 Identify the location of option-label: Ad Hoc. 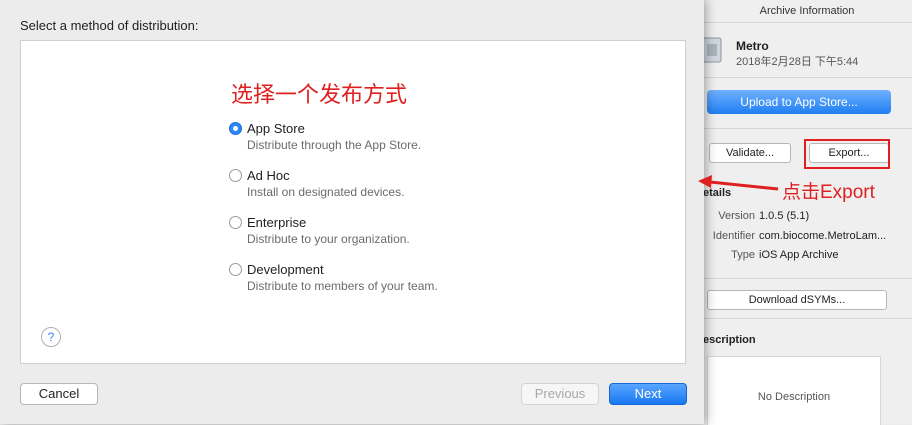
(268, 175).